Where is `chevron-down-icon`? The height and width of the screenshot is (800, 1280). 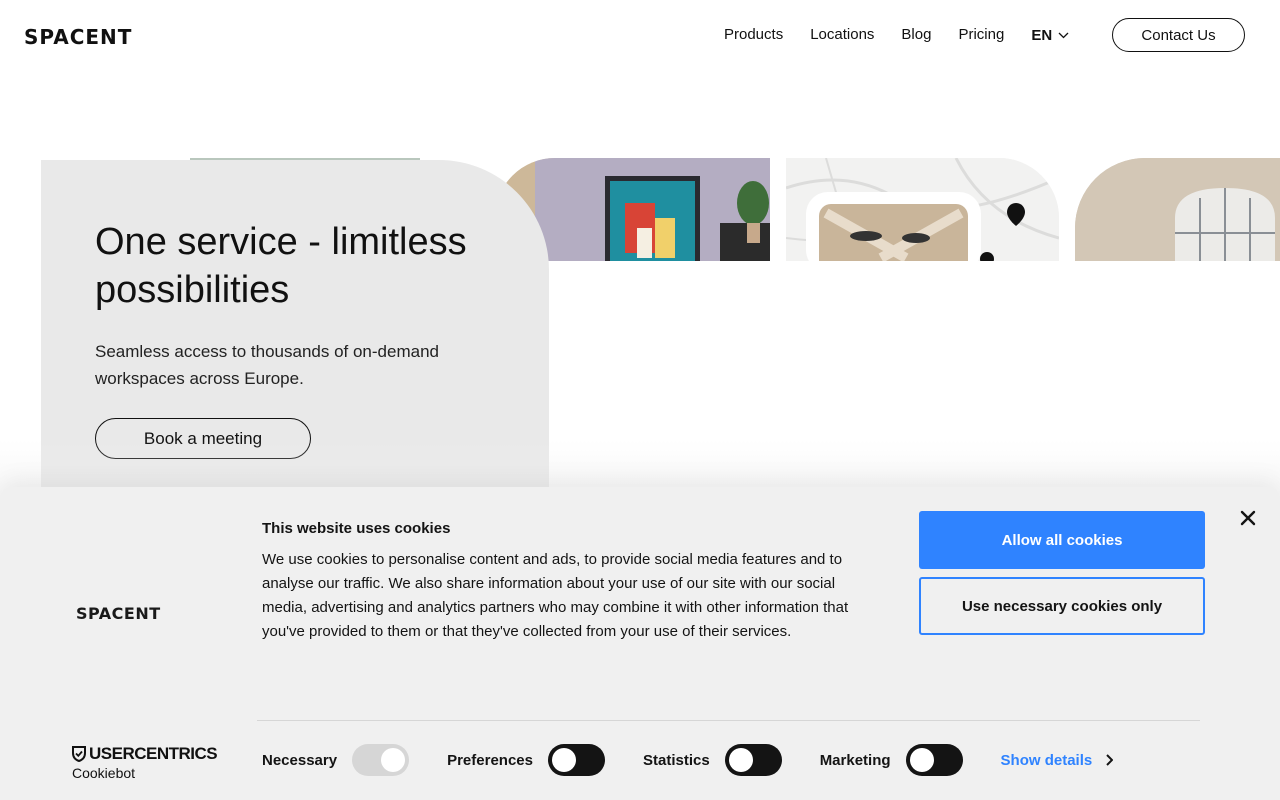 chevron-down-icon is located at coordinates (1063, 35).